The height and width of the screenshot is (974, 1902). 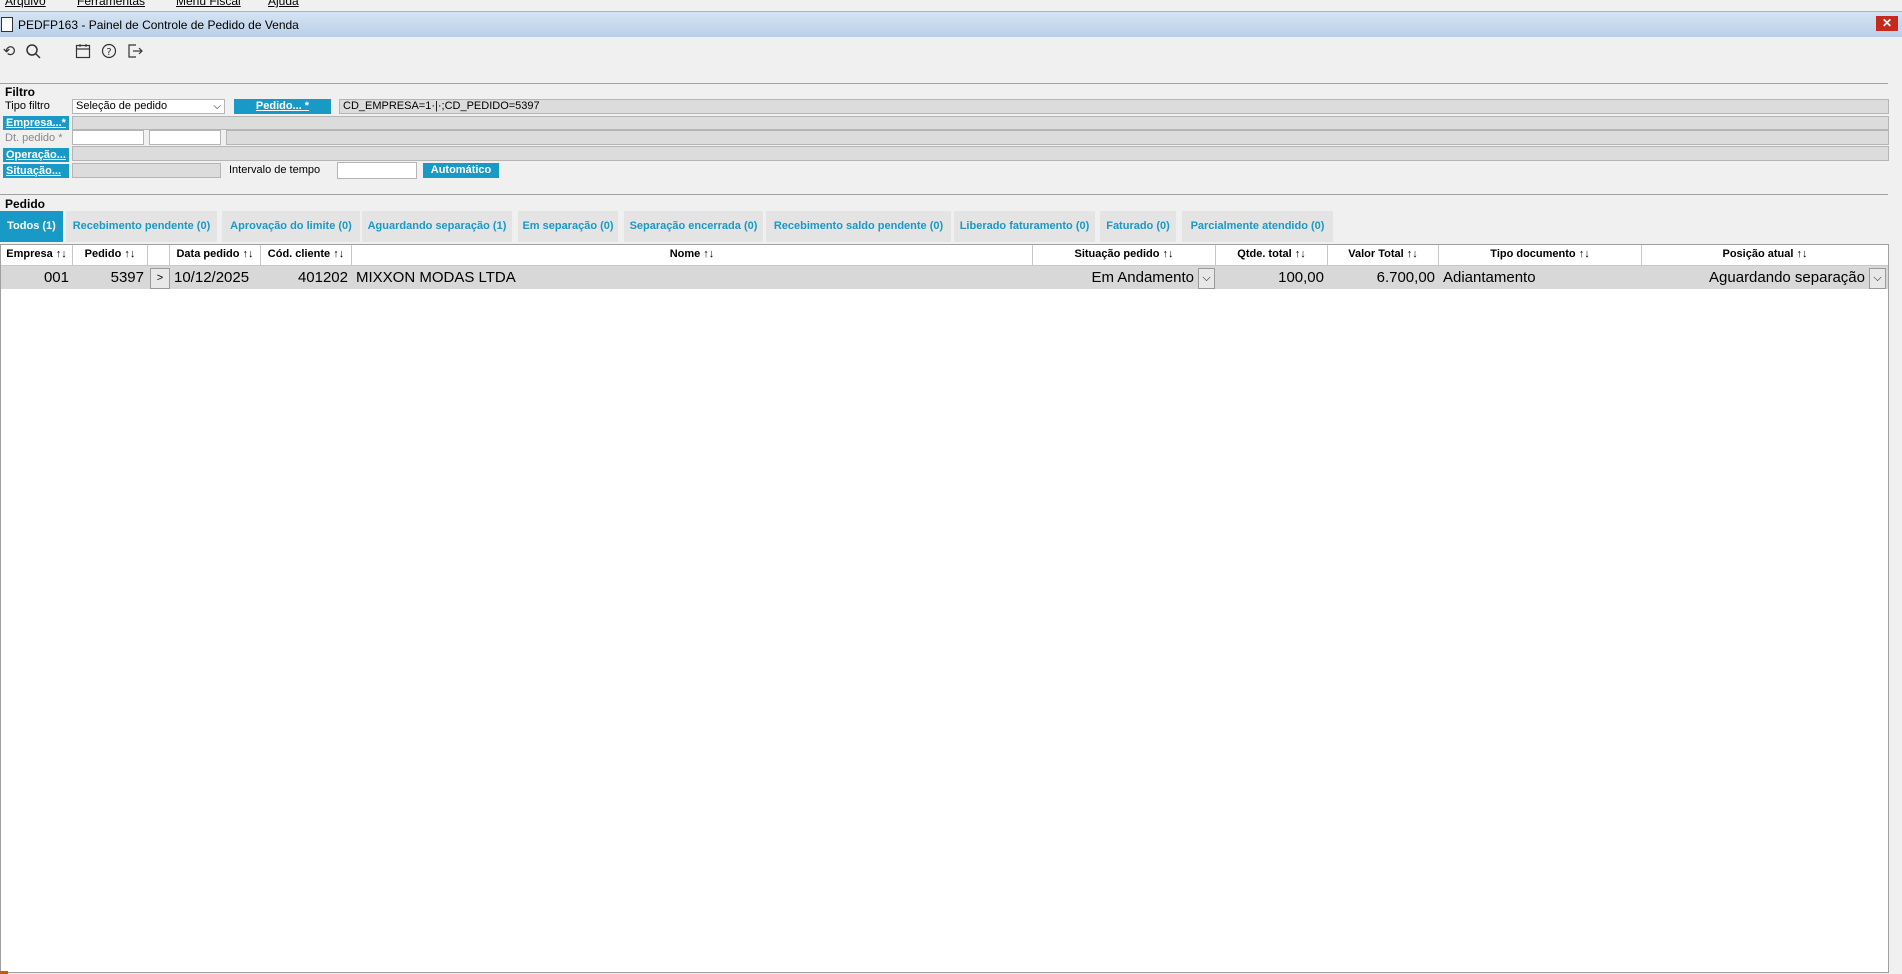 What do you see at coordinates (34, 138) in the screenshot?
I see `dt-pedido-label: Dt. pedido *` at bounding box center [34, 138].